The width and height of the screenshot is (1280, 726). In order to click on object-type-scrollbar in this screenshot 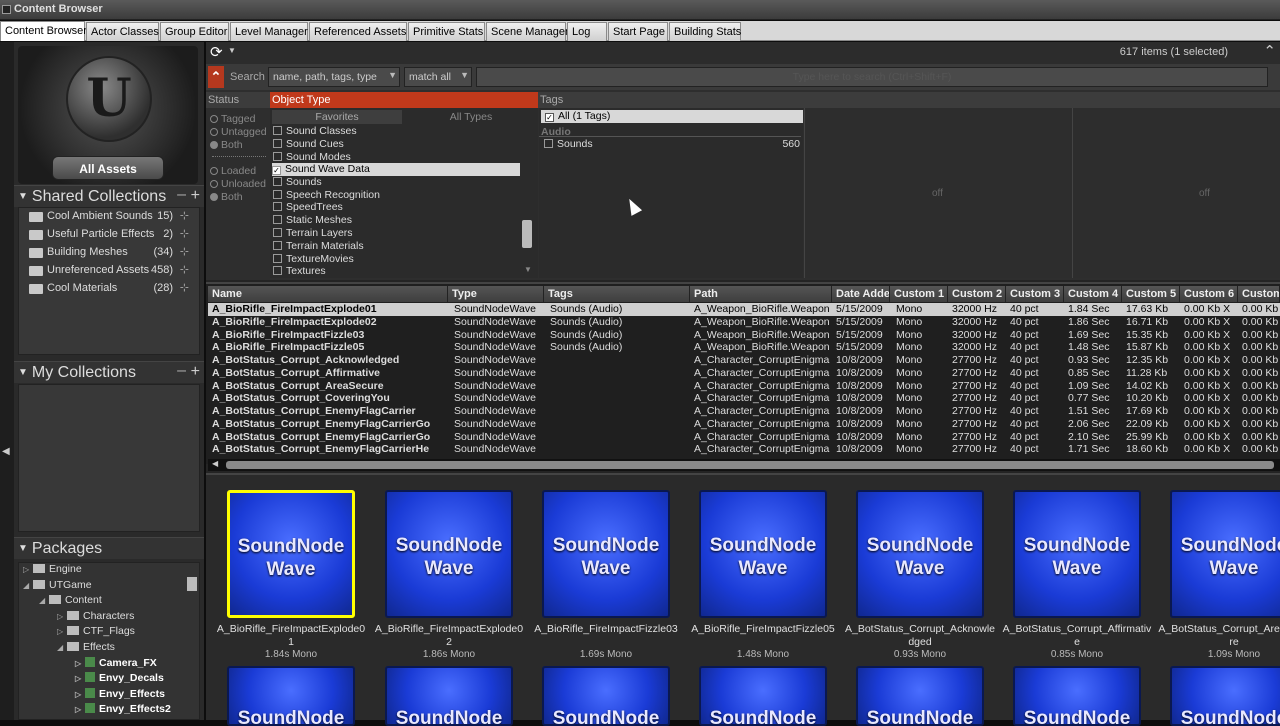, I will do `click(527, 234)`.